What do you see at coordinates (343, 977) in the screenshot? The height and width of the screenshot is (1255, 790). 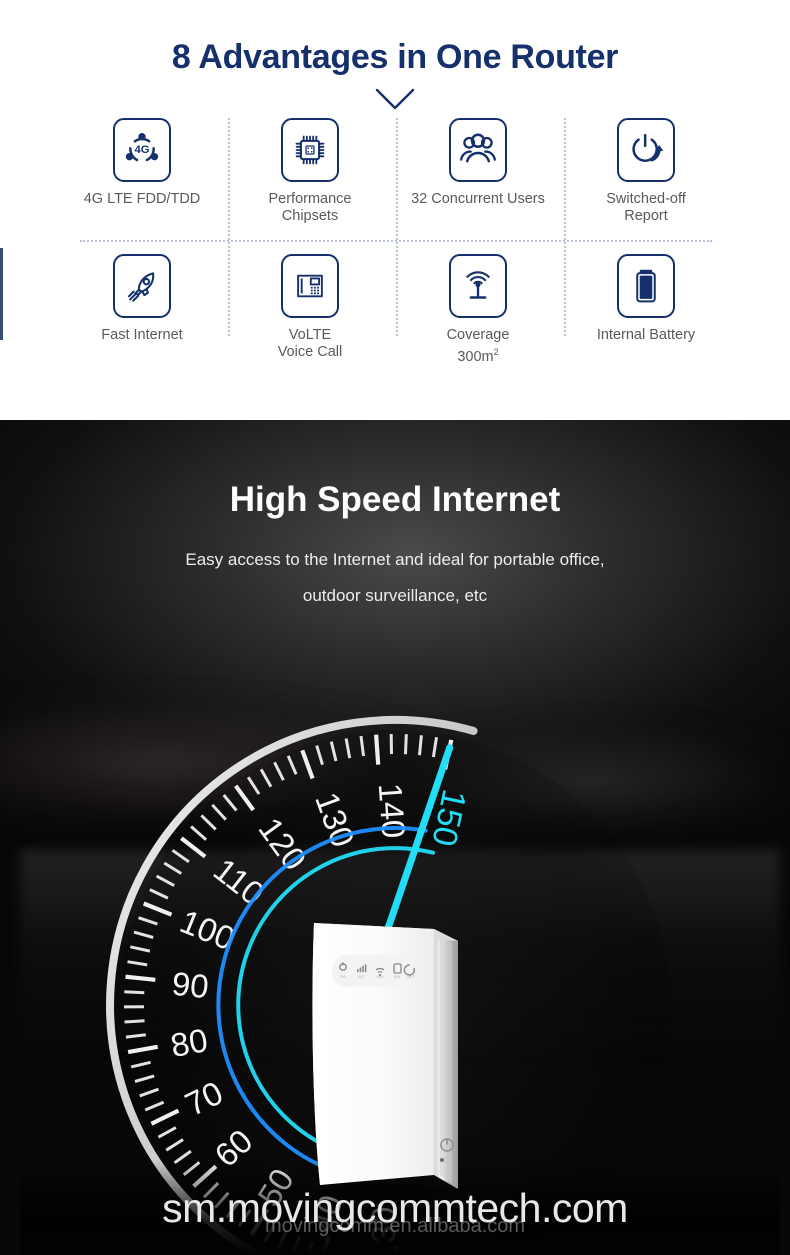 I see `svg-text: PW` at bounding box center [343, 977].